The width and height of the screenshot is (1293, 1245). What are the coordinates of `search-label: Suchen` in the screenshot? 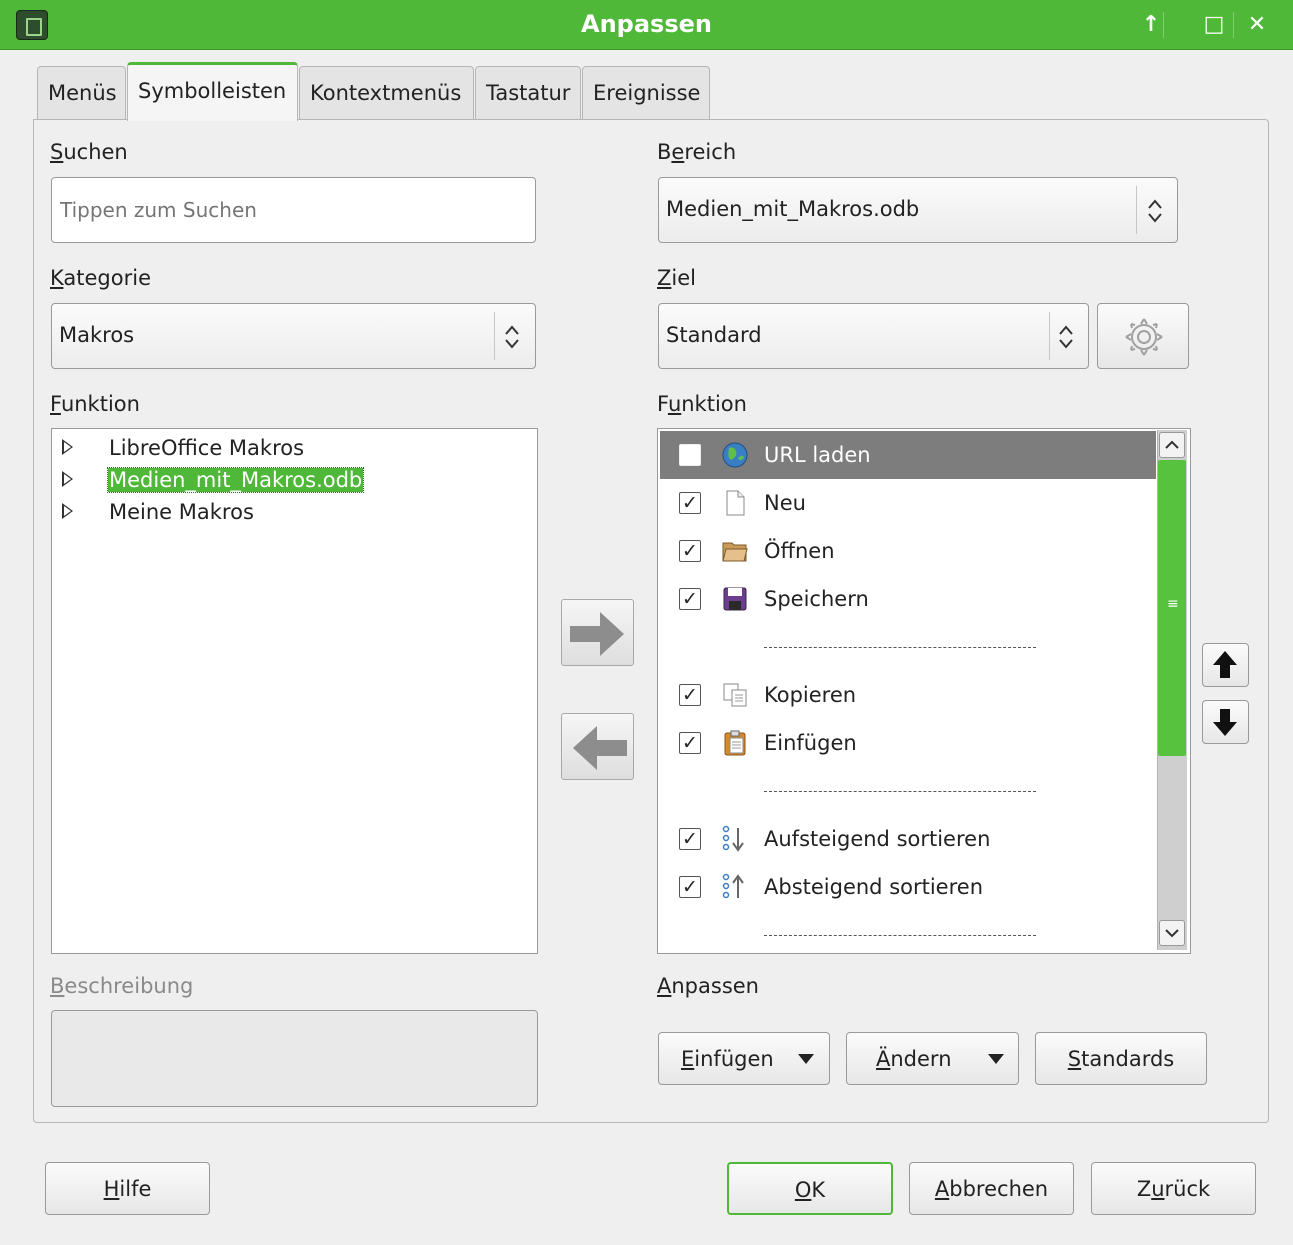 It's located at (89, 152).